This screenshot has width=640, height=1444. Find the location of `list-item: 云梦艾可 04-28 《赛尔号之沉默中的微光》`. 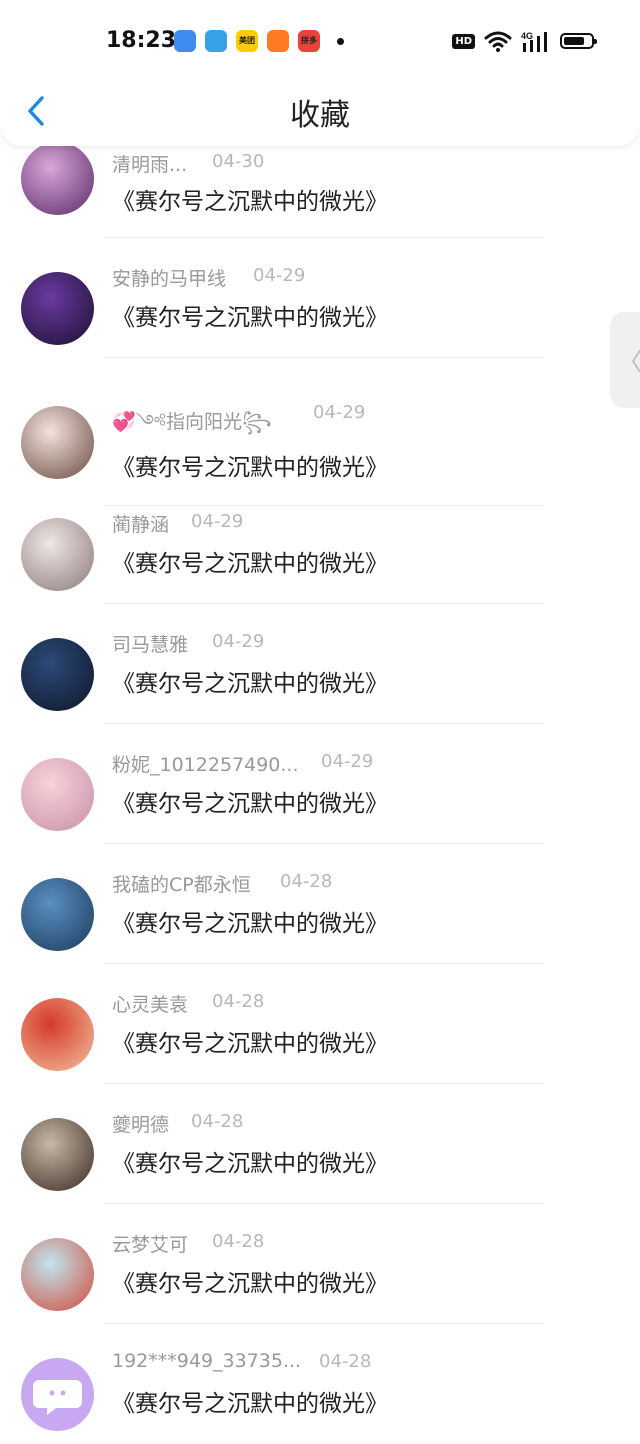

list-item: 云梦艾可 04-28 《赛尔号之沉默中的微光》 is located at coordinates (320, 1274).